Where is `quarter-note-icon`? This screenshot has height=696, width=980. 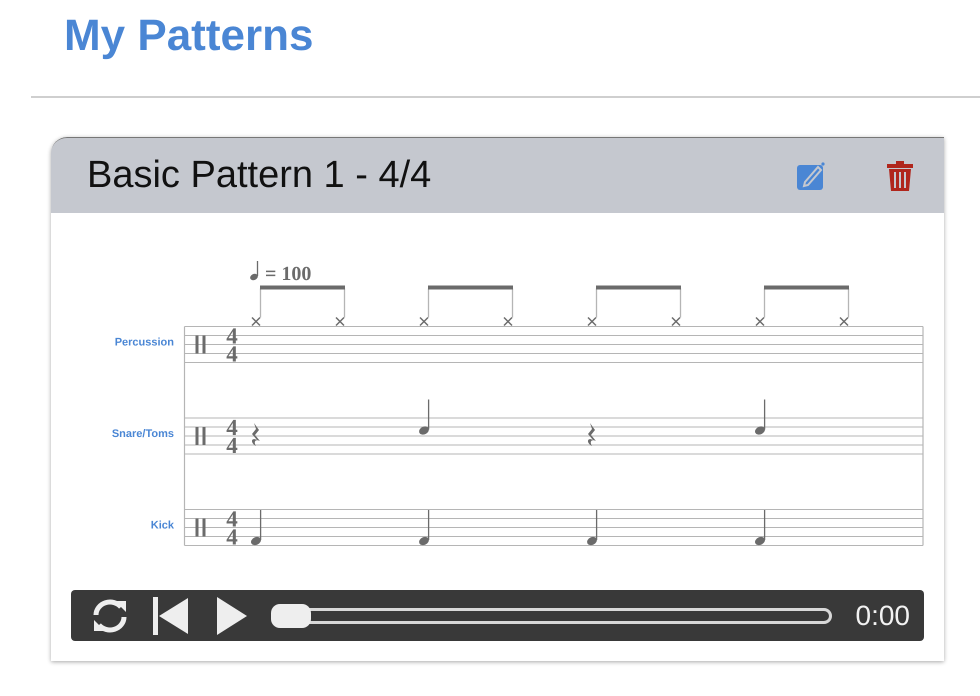 quarter-note-icon is located at coordinates (254, 270).